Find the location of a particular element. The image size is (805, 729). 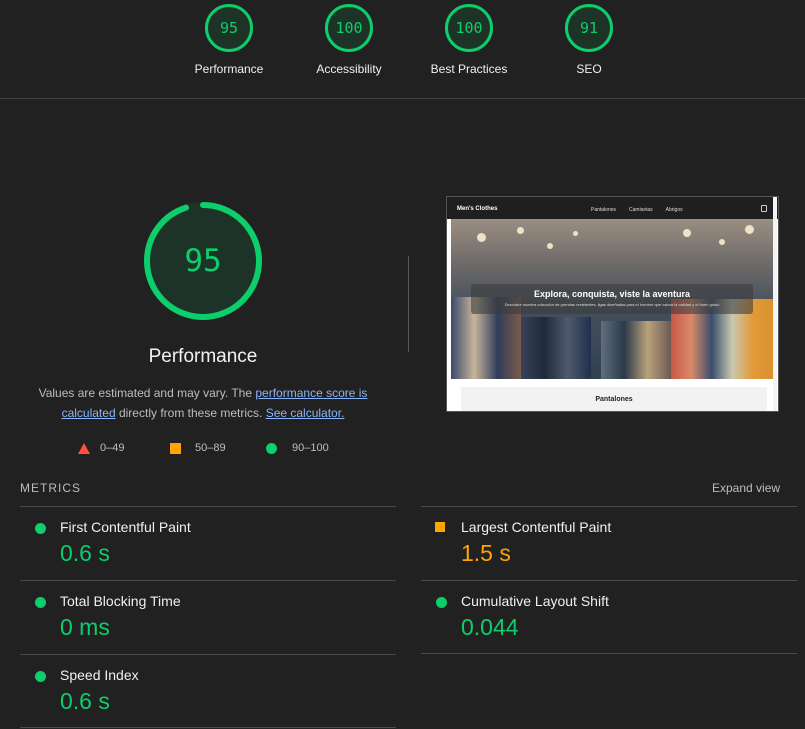

screenshot-nav-item: Pantalones is located at coordinates (604, 210).